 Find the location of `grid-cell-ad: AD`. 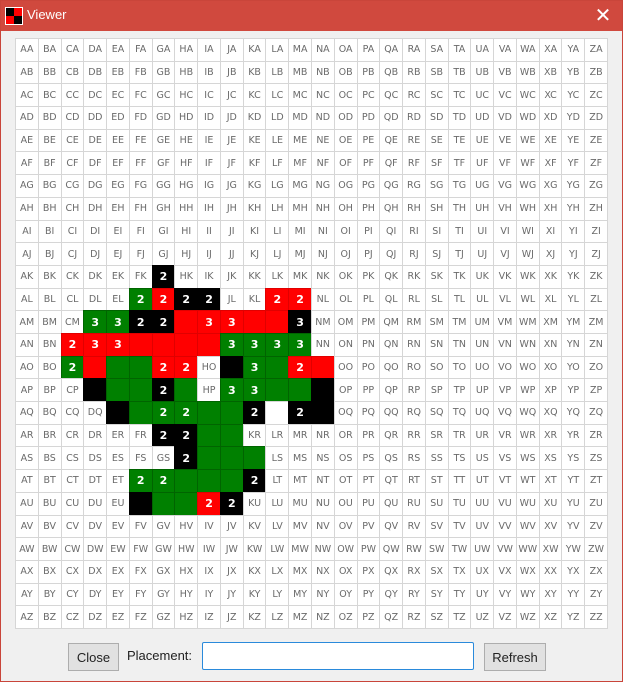

grid-cell-ad: AD is located at coordinates (27, 118).